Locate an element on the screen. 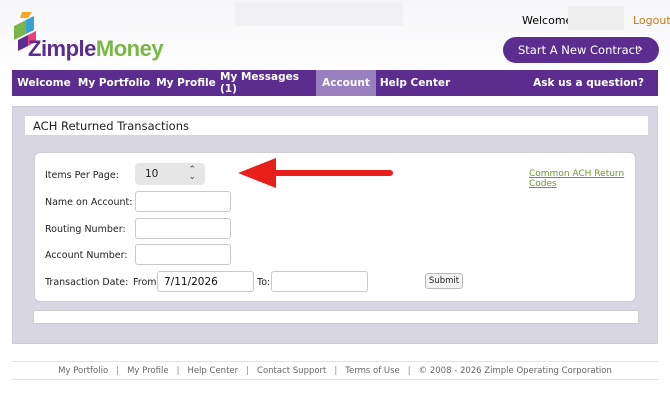 The width and height of the screenshot is (670, 402). logo-text-money: Money is located at coordinates (129, 48).